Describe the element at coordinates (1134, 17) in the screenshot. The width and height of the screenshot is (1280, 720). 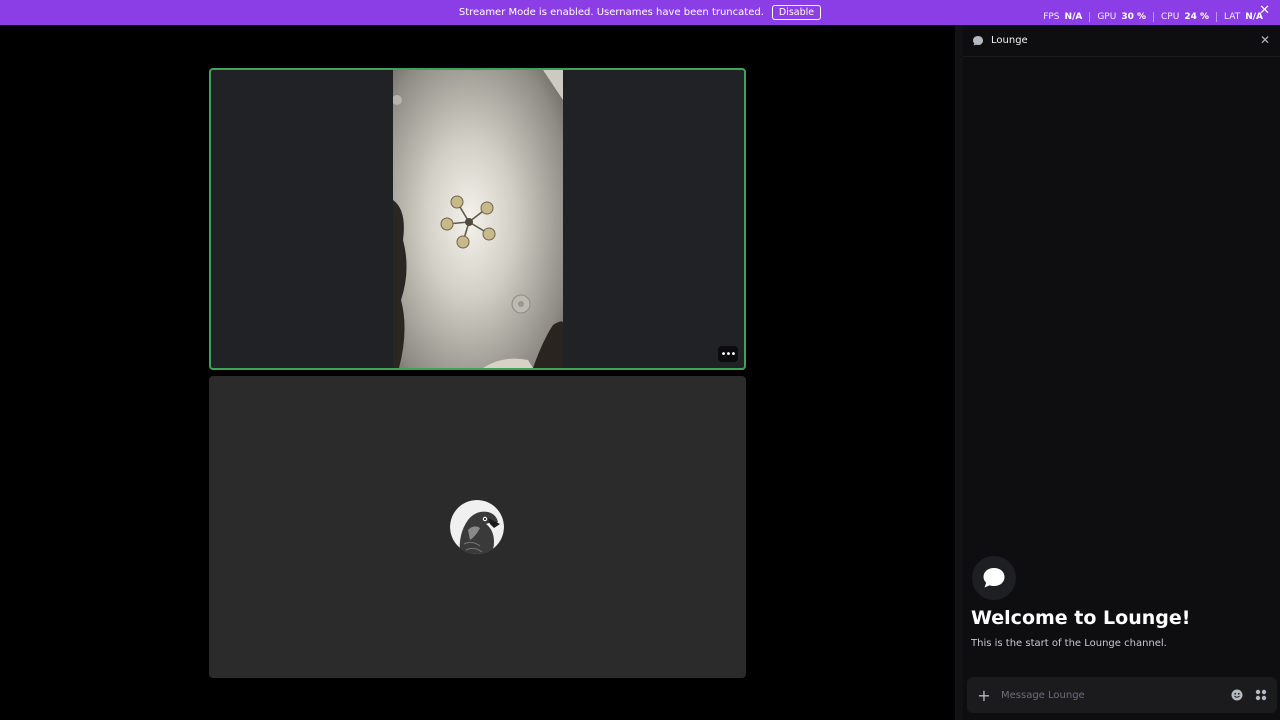
I see `stat-value: 30 %` at that location.